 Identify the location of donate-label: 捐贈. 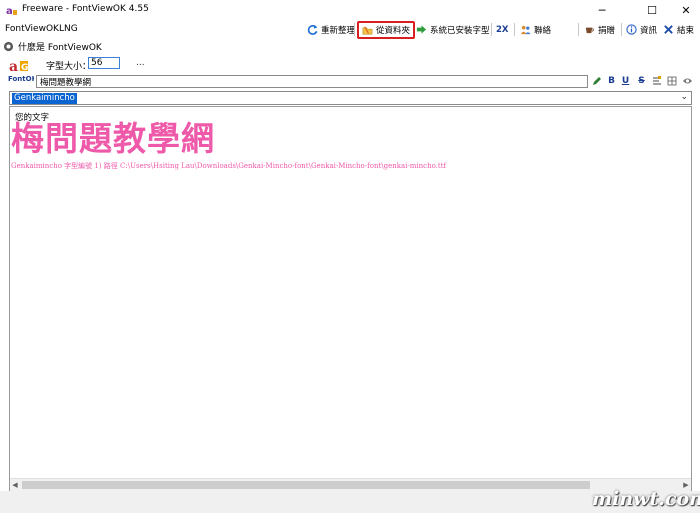
(607, 30).